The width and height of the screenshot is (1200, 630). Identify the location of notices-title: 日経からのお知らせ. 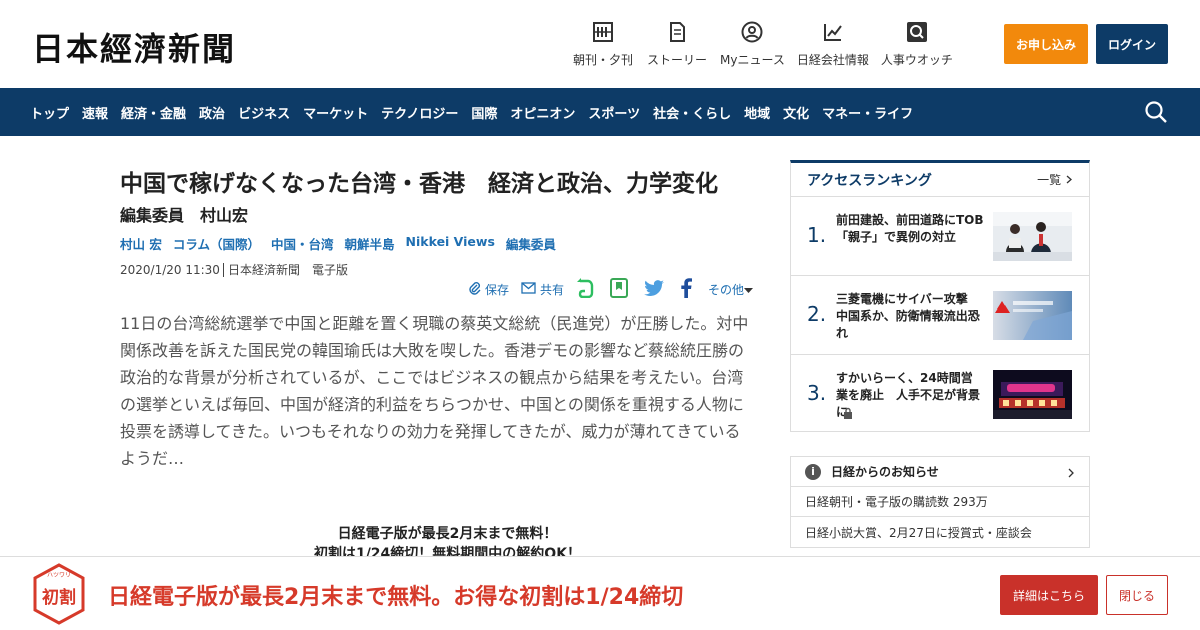
(885, 472).